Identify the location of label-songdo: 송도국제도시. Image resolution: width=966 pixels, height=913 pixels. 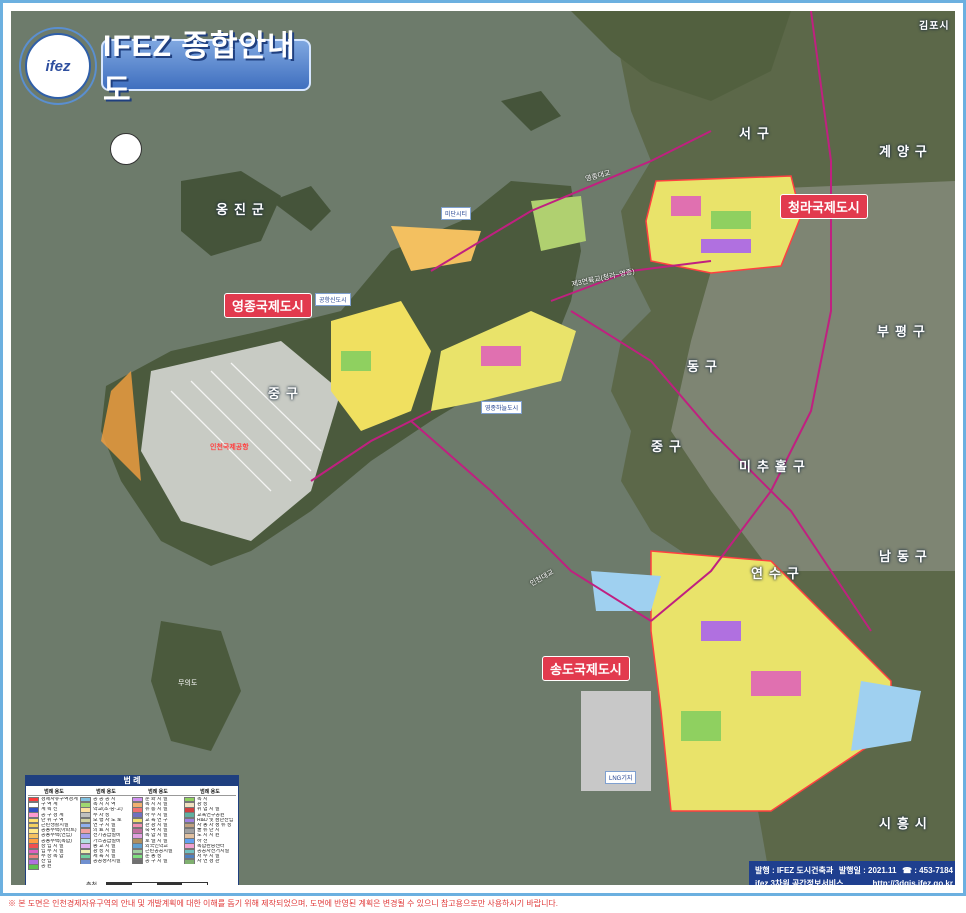
(586, 668).